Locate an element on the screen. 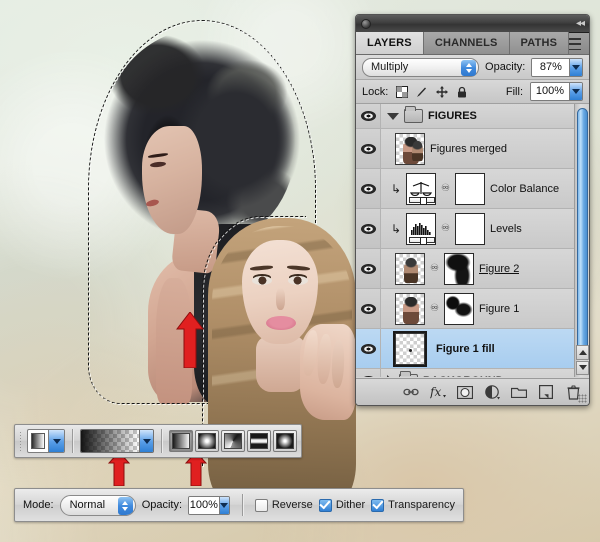 Image resolution: width=600 pixels, height=542 pixels. scroll-down-button is located at coordinates (582, 367).